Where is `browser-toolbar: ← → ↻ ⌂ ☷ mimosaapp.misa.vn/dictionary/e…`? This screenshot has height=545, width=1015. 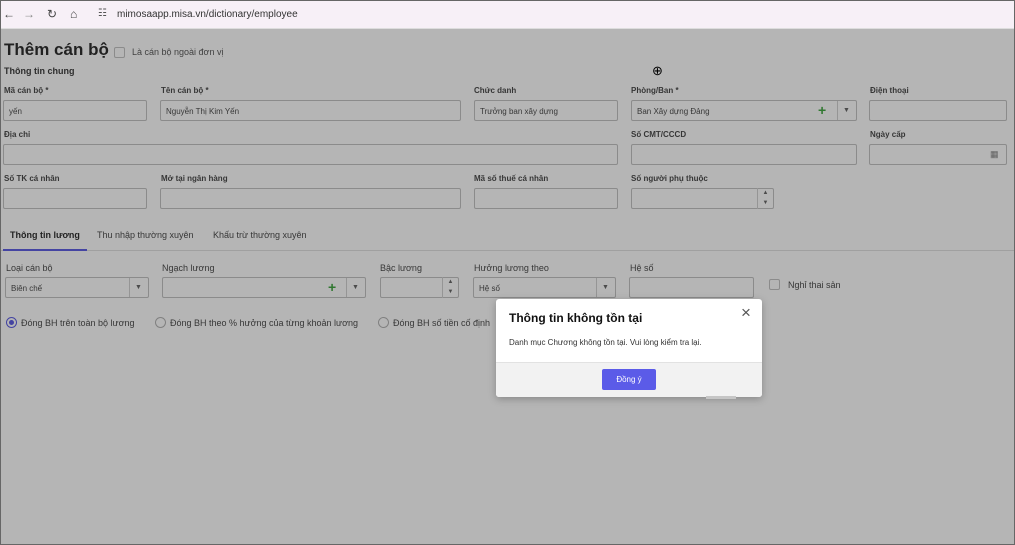 browser-toolbar: ← → ↻ ⌂ ☷ mimosaapp.misa.vn/dictionary/e… is located at coordinates (507, 15).